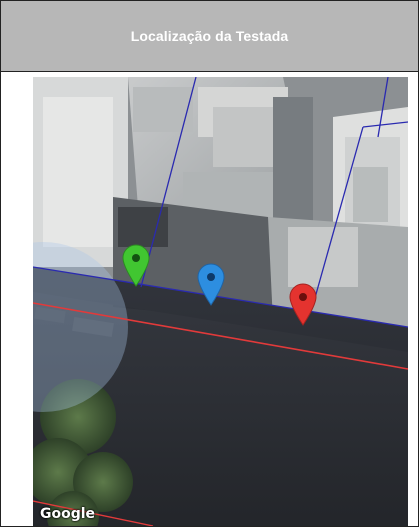 The width and height of the screenshot is (419, 527). I want to click on page-title: Localização da Testada, so click(209, 36).